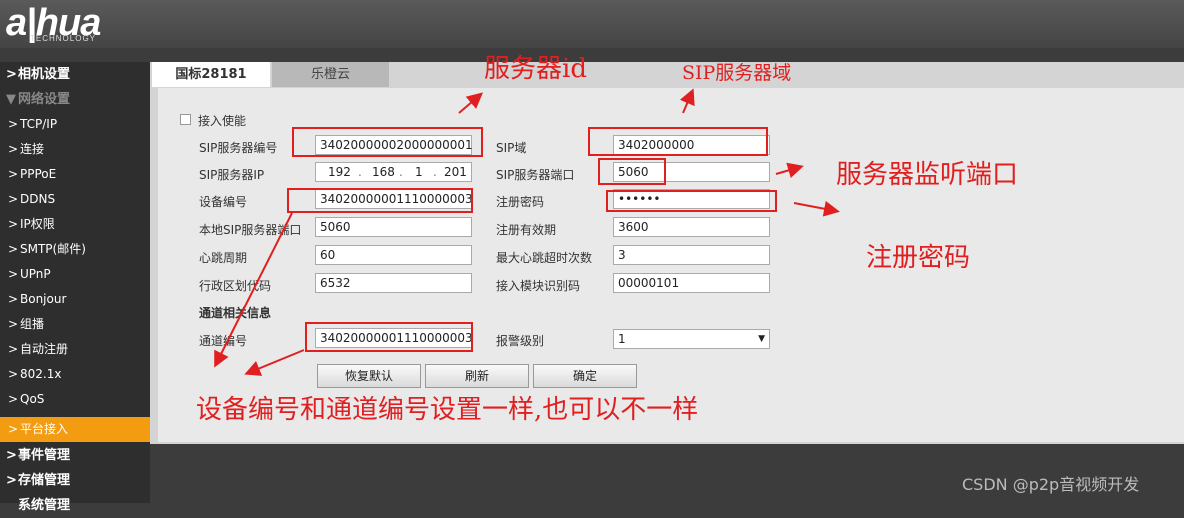 This screenshot has width=1184, height=518. I want to click on annotation-sip-domain: SIP服务器域, so click(737, 73).